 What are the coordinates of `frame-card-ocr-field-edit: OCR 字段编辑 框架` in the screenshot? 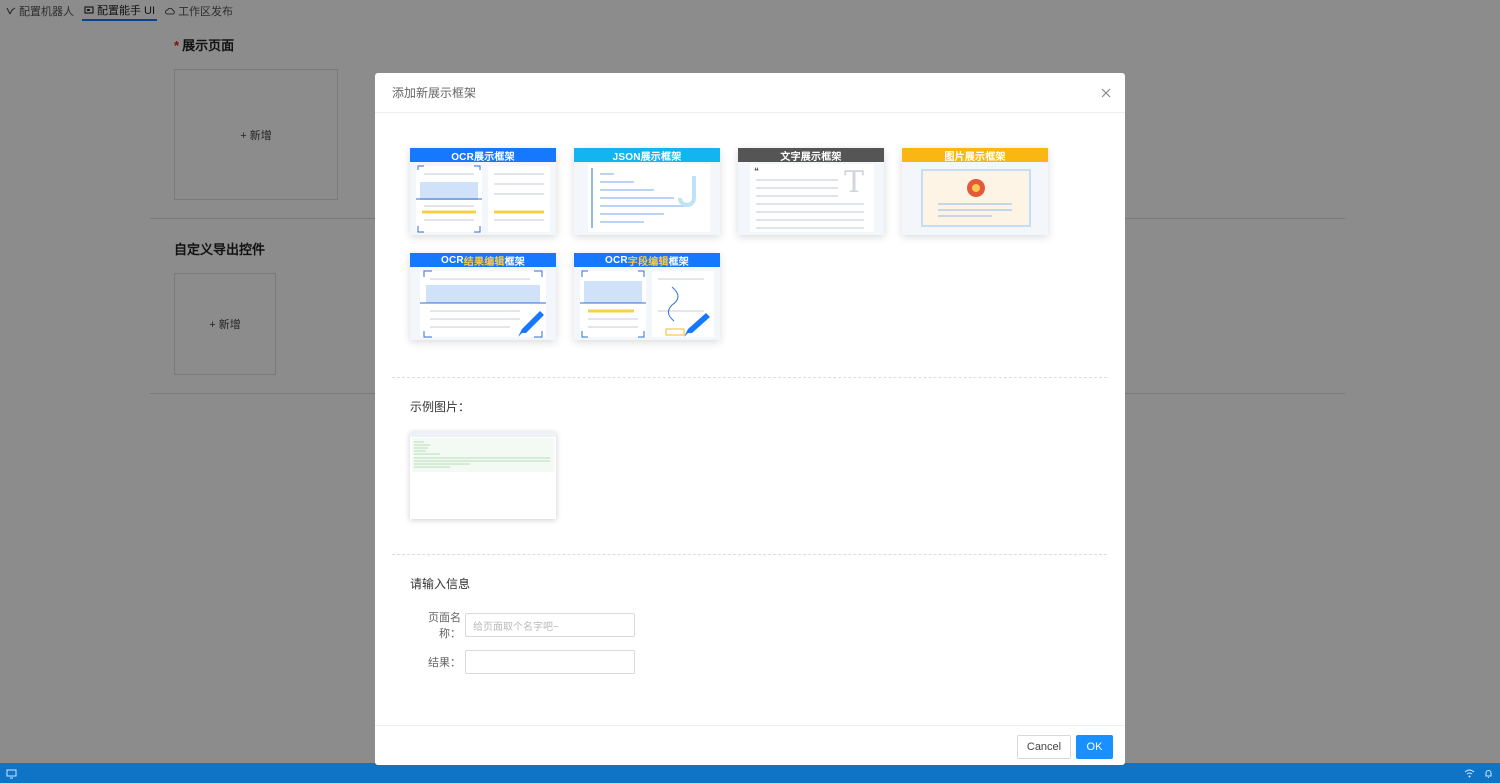 It's located at (647, 296).